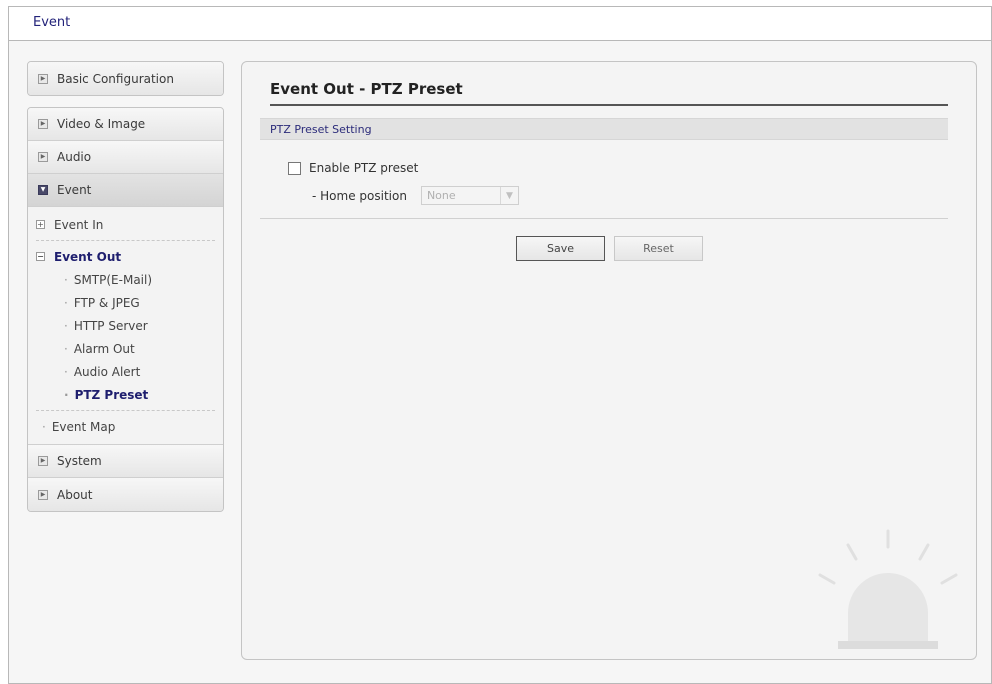 The width and height of the screenshot is (992, 684). Describe the element at coordinates (101, 124) in the screenshot. I see `sidebar-item-label: Video & Image` at that location.